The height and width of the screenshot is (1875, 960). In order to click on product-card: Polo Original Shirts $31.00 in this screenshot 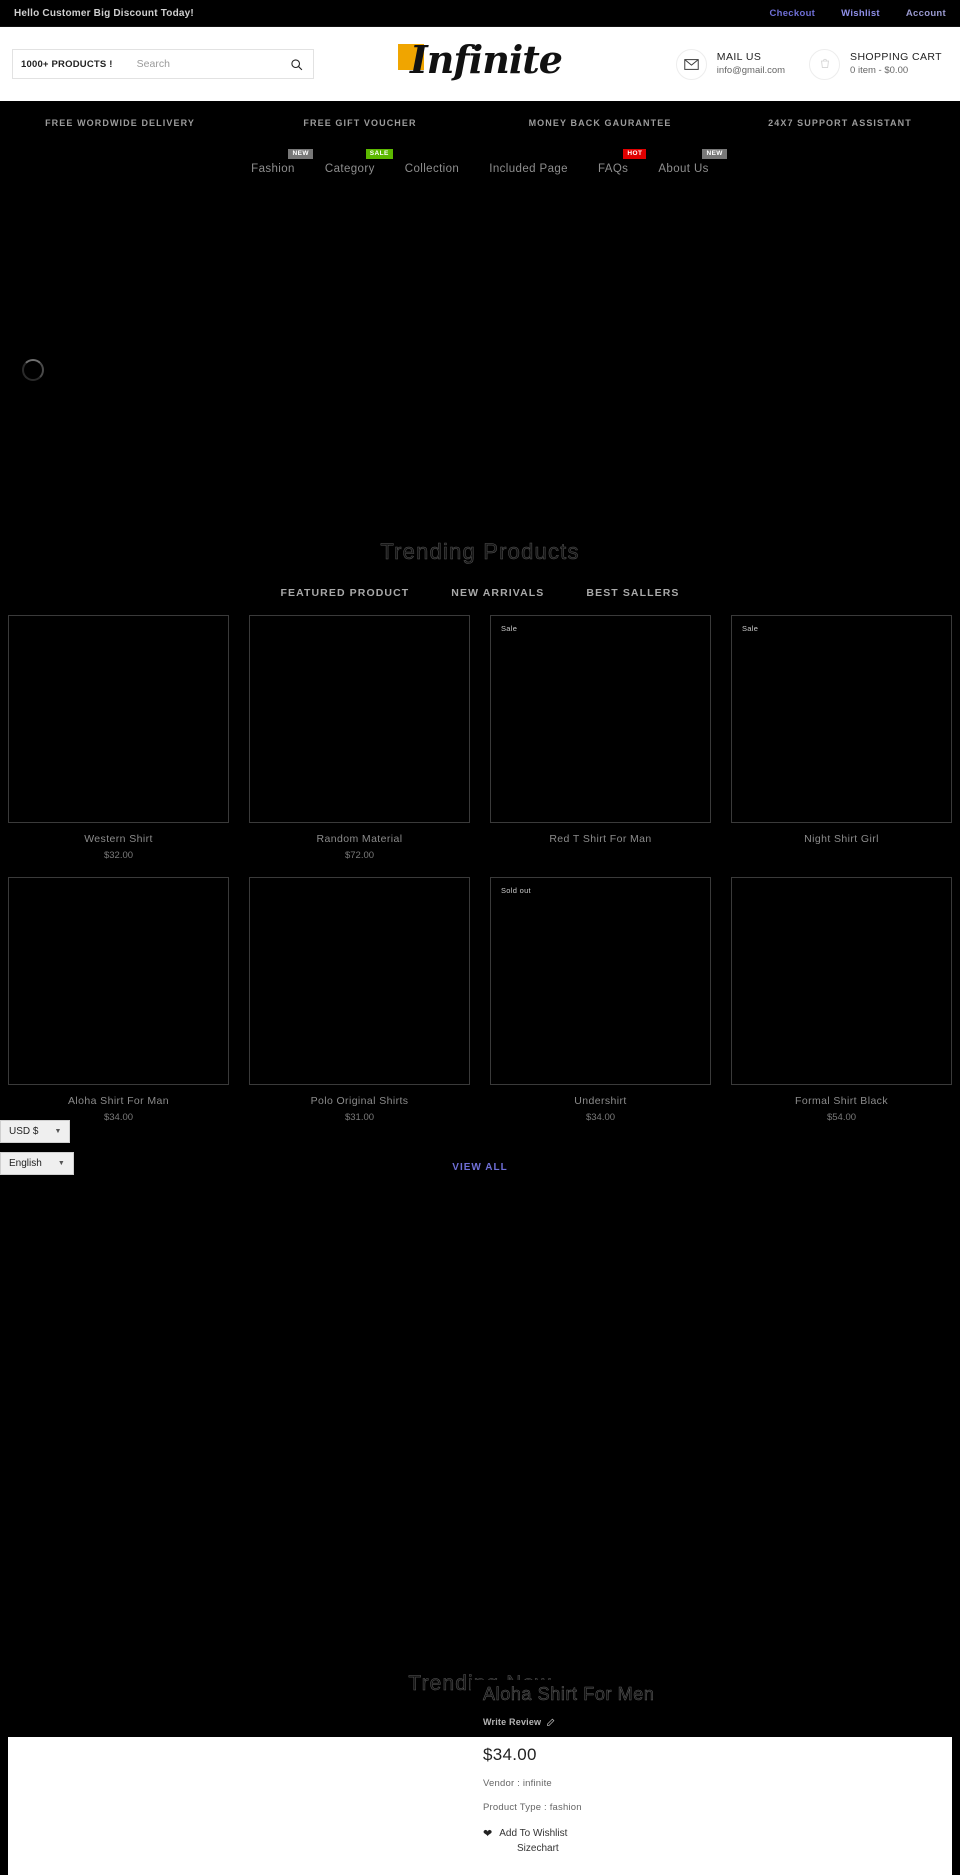, I will do `click(359, 1000)`.